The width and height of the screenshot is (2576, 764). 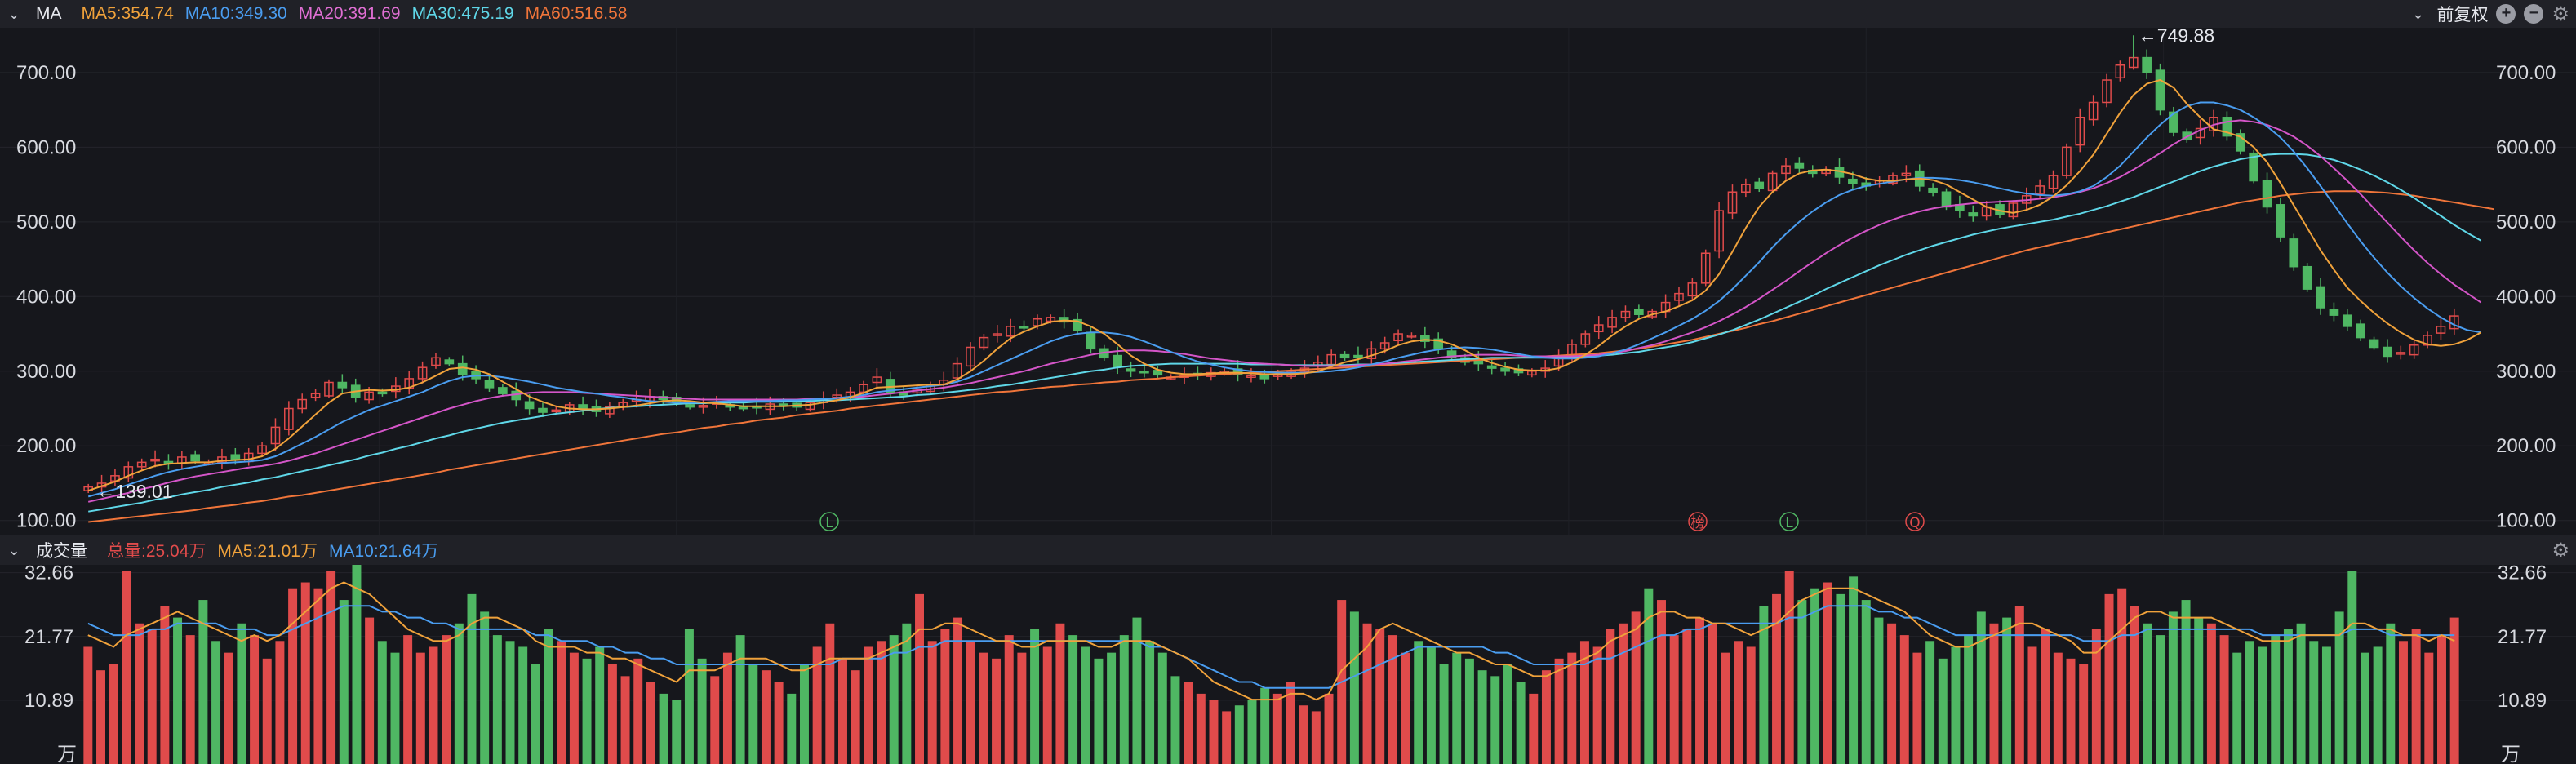 What do you see at coordinates (46, 297) in the screenshot?
I see `y-tick-label-left: 400.00` at bounding box center [46, 297].